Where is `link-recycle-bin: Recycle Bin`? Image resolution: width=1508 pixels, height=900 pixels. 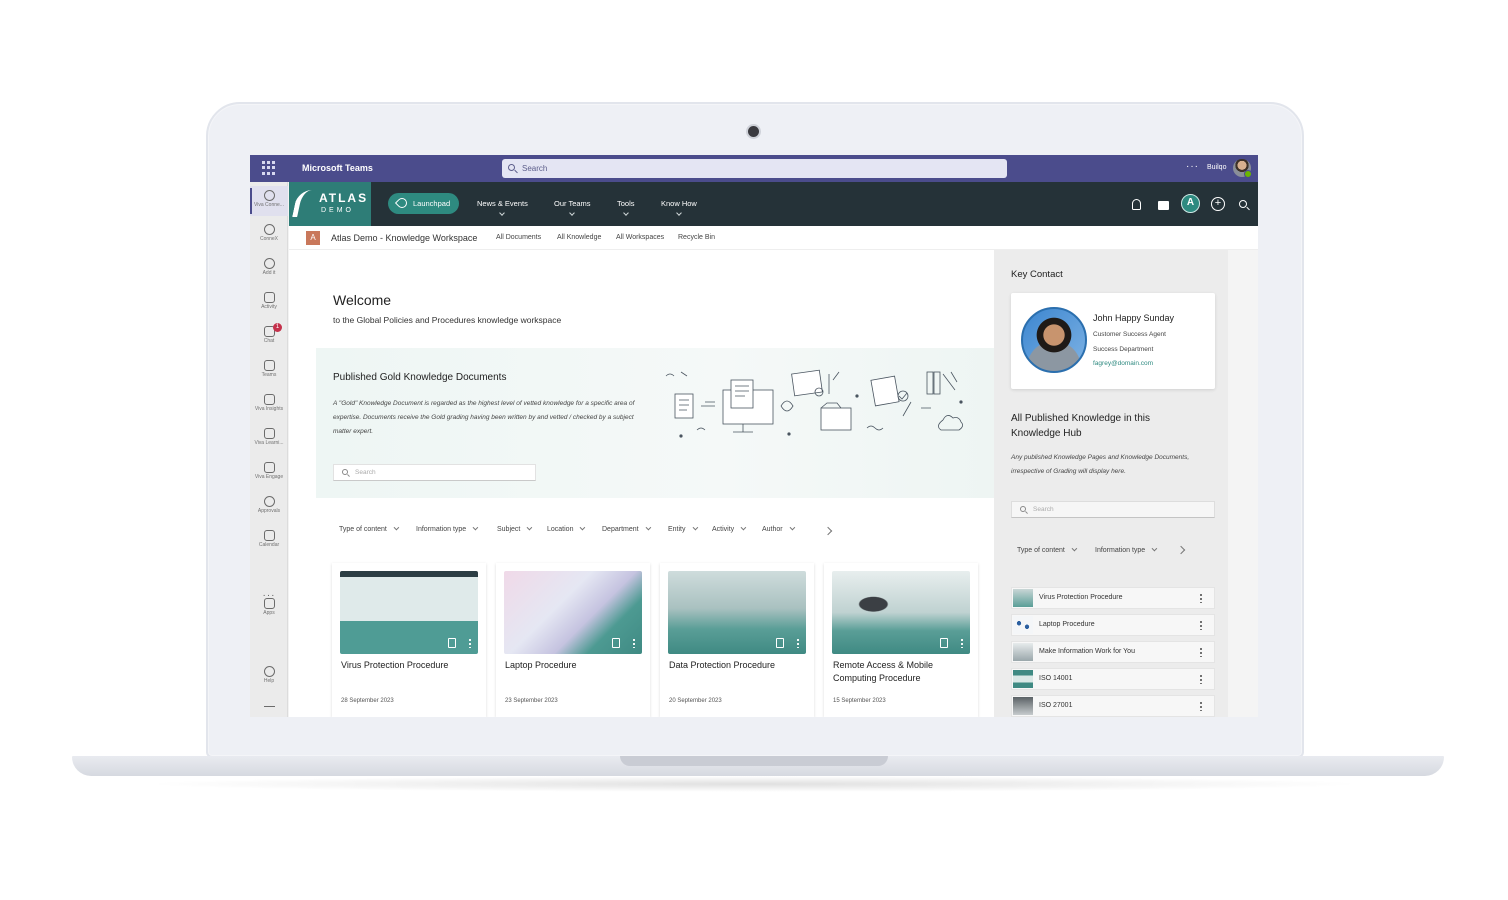
link-recycle-bin: Recycle Bin is located at coordinates (696, 237).